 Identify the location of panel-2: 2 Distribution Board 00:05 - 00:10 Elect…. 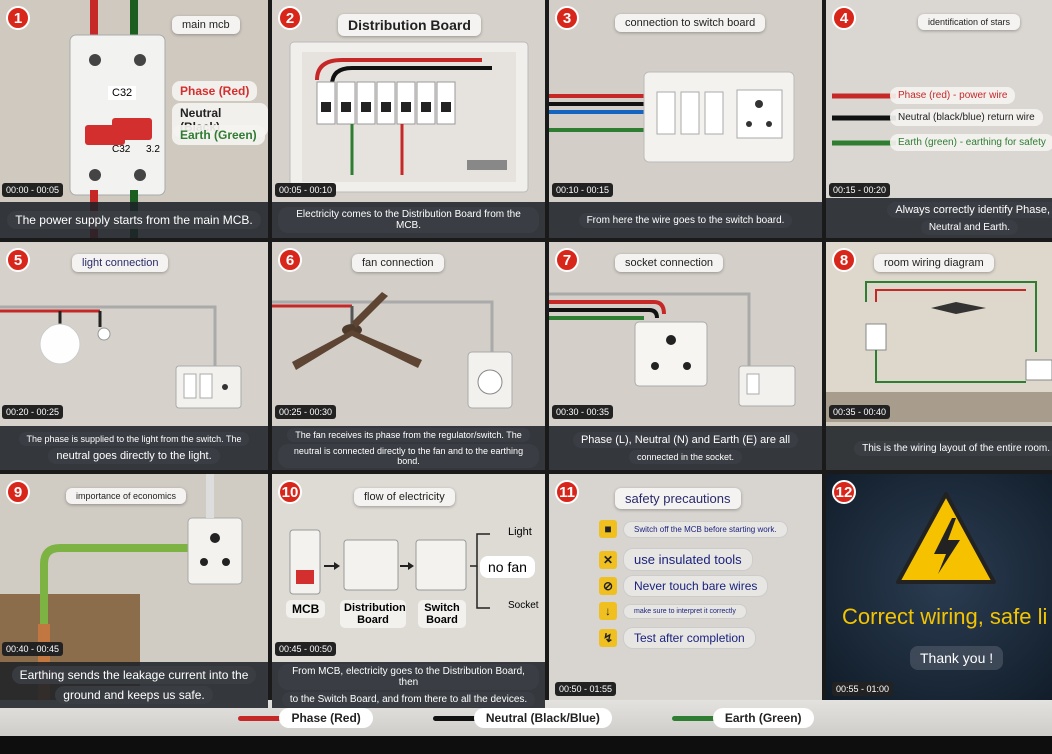
(408, 119).